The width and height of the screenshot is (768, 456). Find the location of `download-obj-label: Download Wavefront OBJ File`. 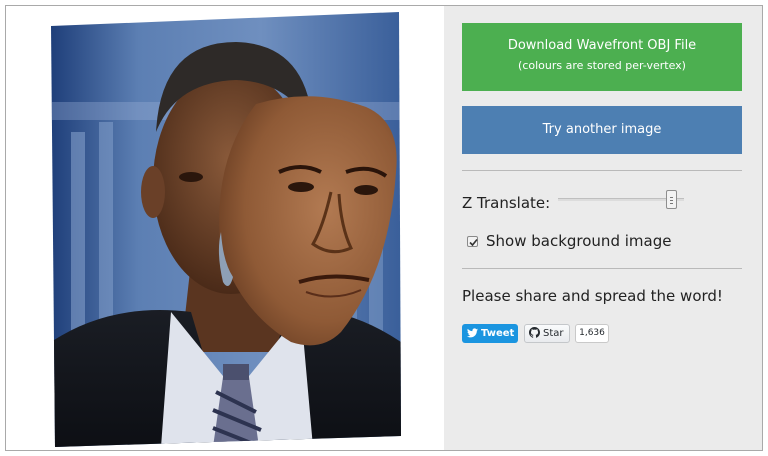

download-obj-label: Download Wavefront OBJ File is located at coordinates (602, 45).